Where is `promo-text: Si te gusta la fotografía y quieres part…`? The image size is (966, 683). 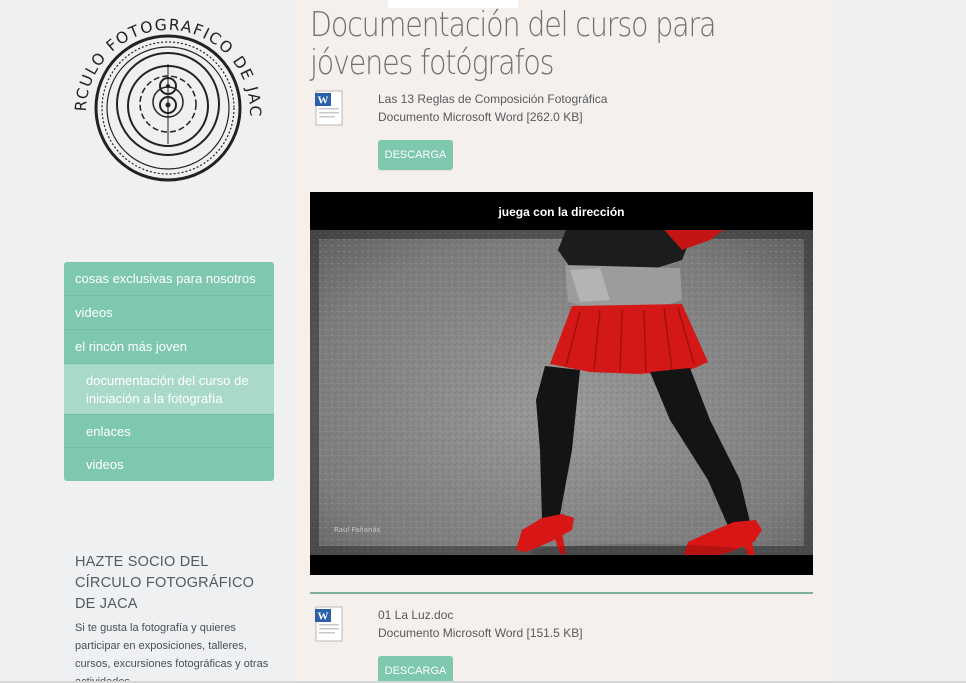
promo-text: Si te gusta la fotografía y quieres part… is located at coordinates (172, 652).